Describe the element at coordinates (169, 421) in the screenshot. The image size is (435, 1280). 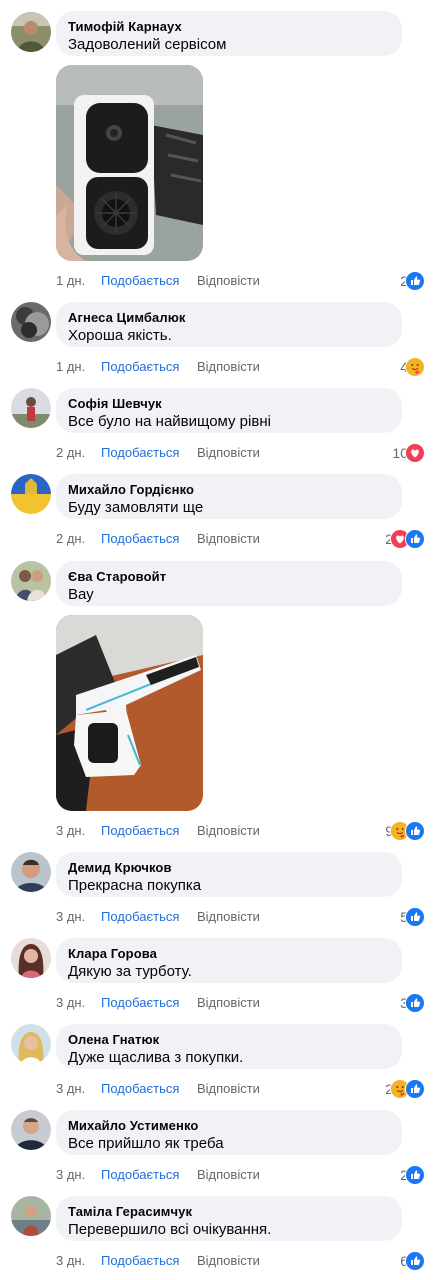
I see `comment-text: Все було на найвищому рівні` at that location.